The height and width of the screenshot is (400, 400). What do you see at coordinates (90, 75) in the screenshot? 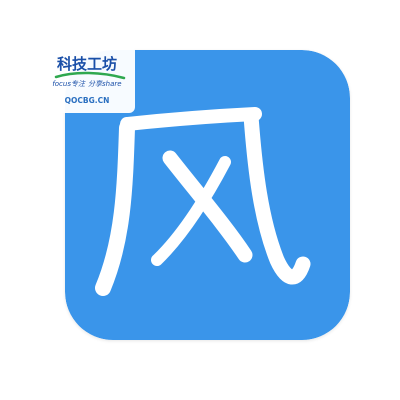
I see `swoosh-icon` at bounding box center [90, 75].